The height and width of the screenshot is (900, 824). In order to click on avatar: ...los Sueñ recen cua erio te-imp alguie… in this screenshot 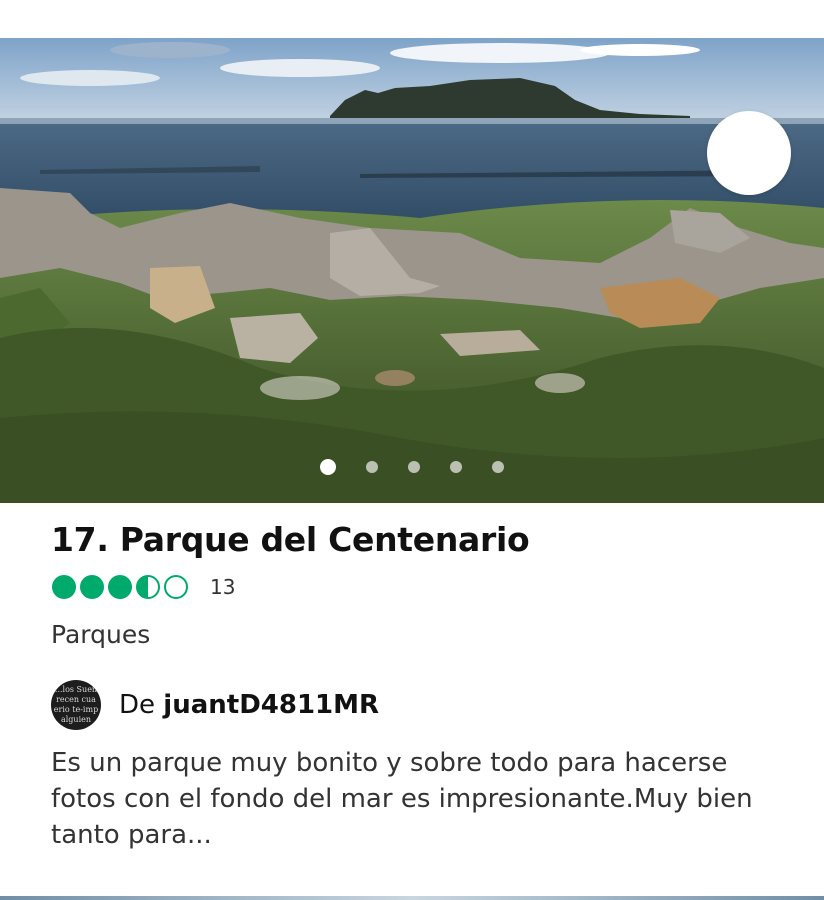, I will do `click(76, 705)`.